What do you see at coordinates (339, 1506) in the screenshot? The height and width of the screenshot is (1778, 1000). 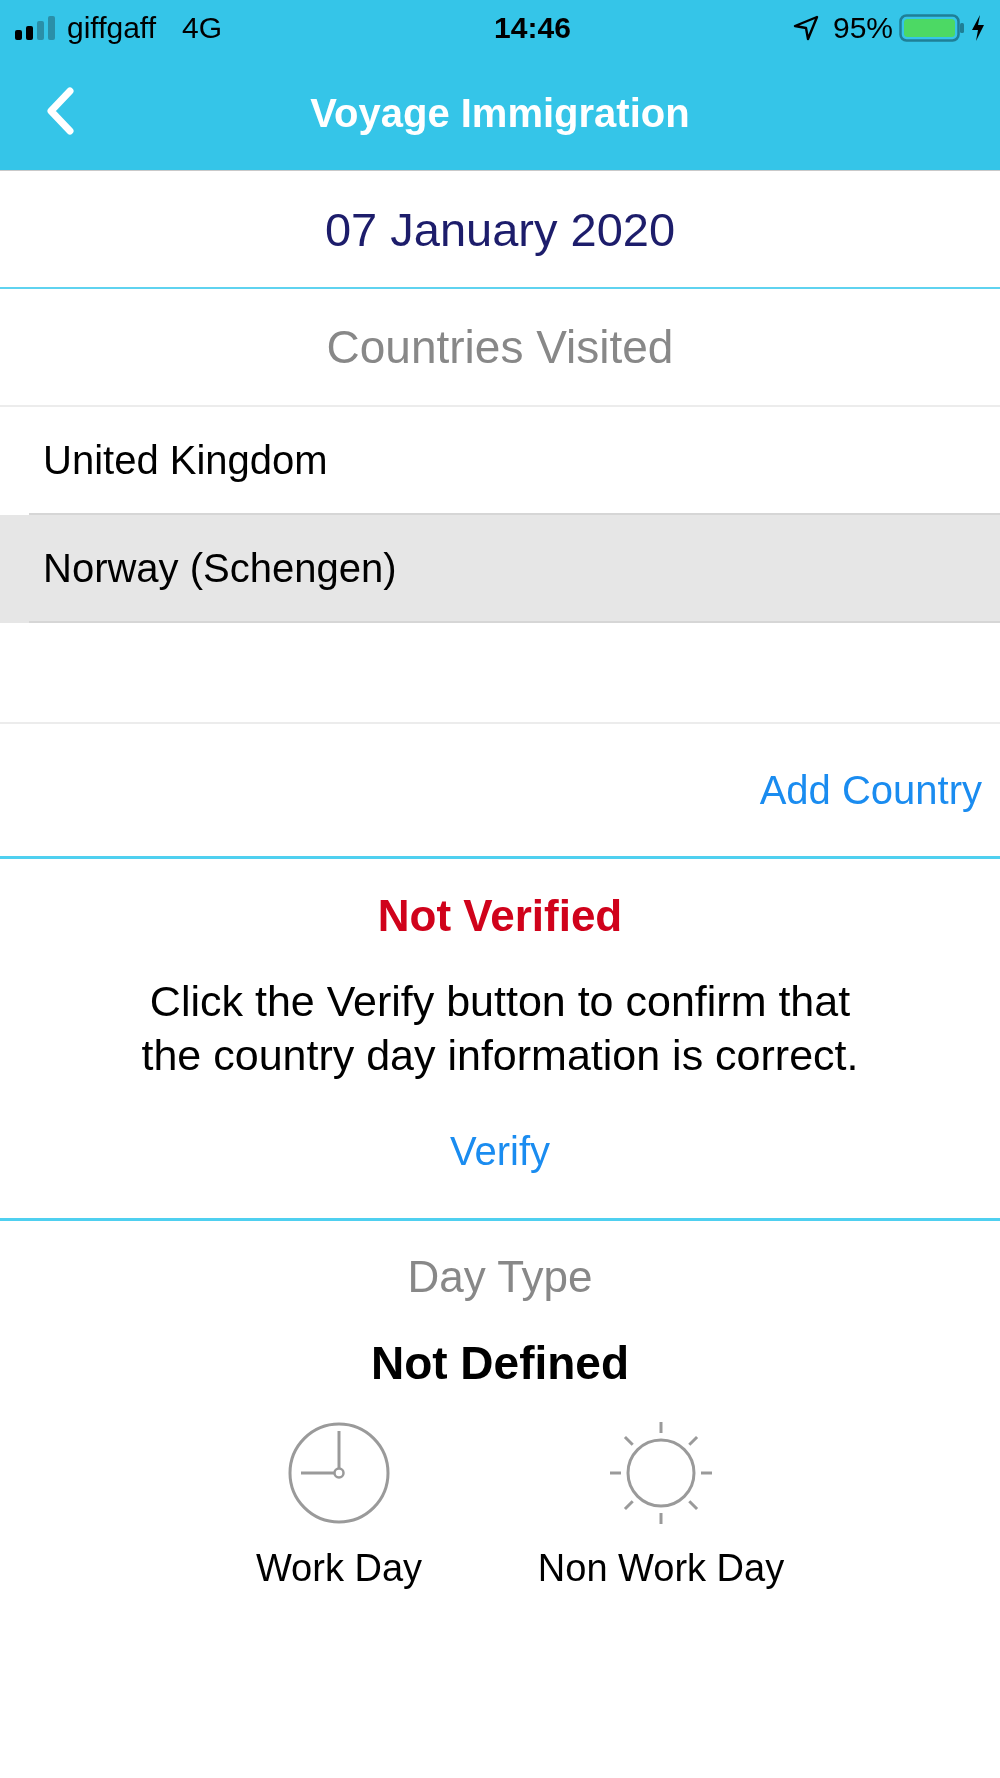 I see `day-type-option: Work Day` at bounding box center [339, 1506].